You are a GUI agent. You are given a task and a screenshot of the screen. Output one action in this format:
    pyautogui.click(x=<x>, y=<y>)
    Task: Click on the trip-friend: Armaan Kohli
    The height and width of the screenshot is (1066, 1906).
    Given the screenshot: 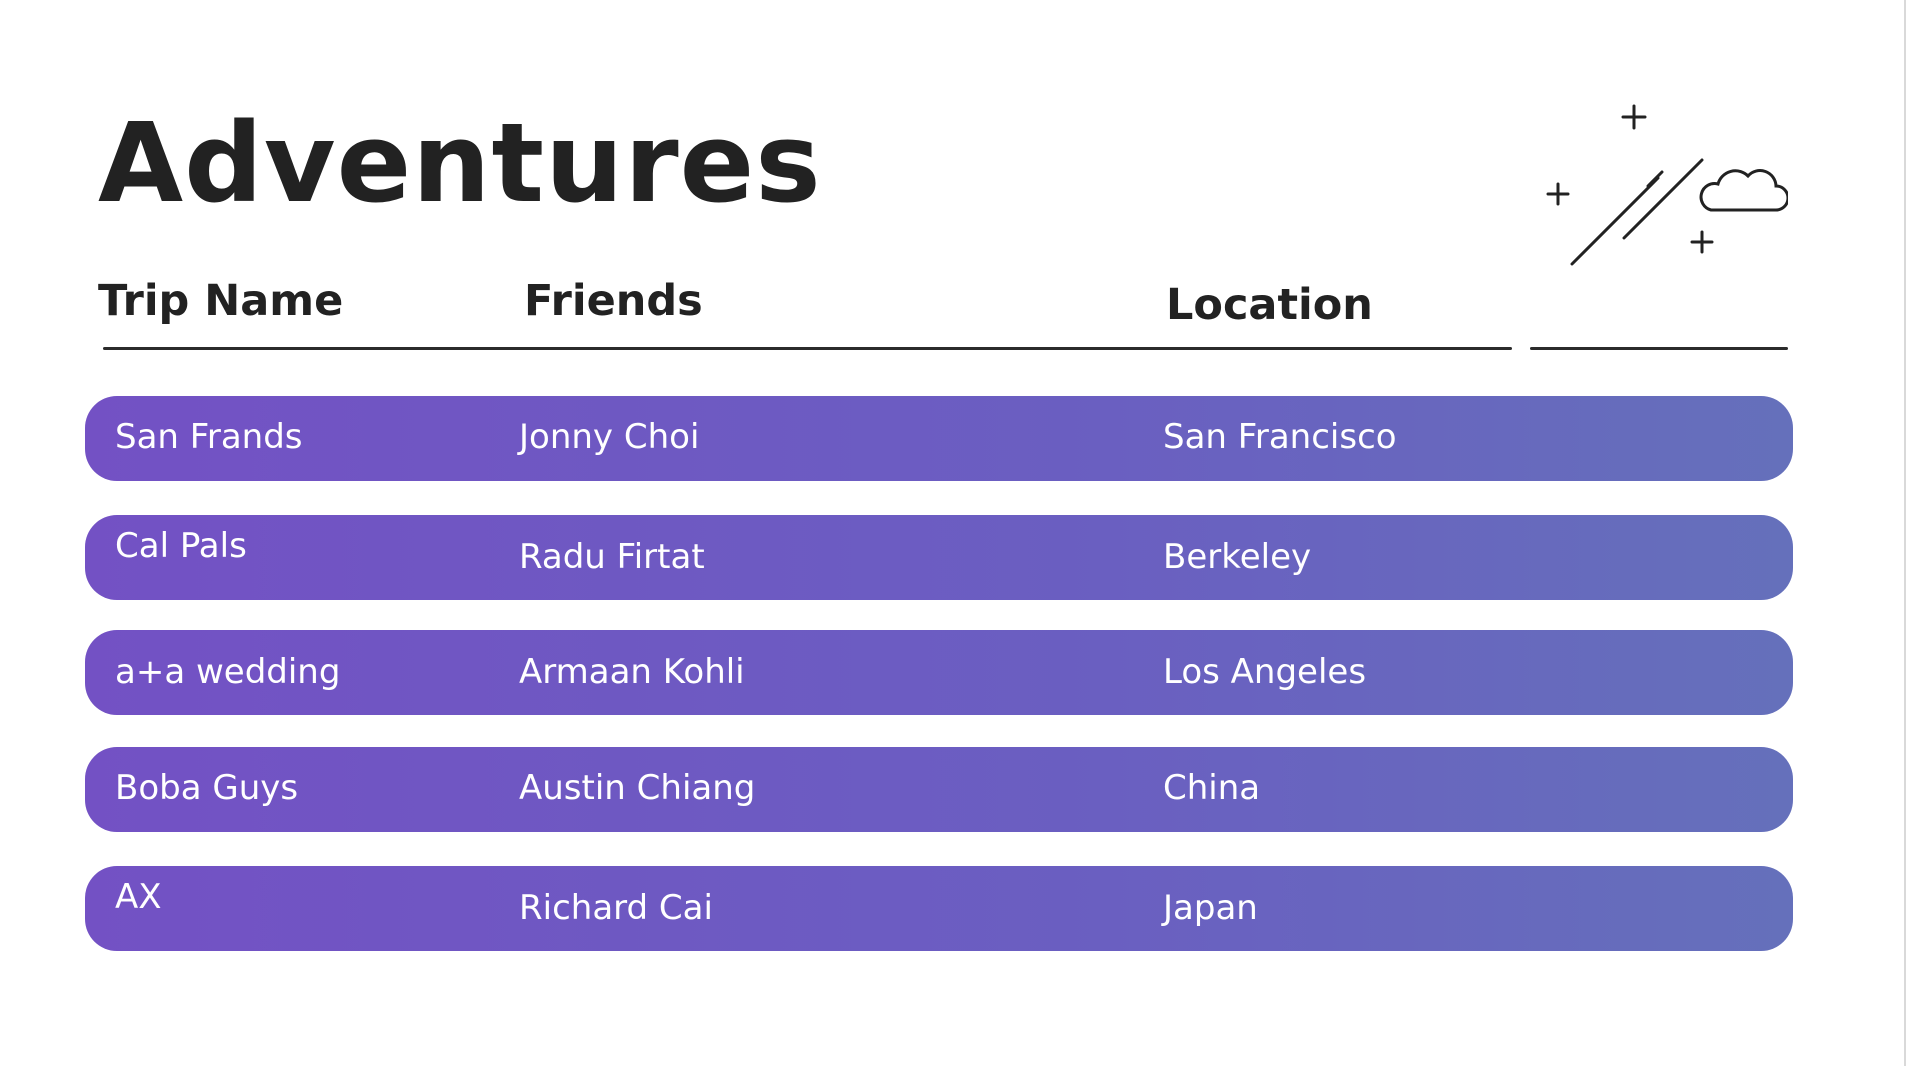 What is the action you would take?
    pyautogui.click(x=632, y=672)
    